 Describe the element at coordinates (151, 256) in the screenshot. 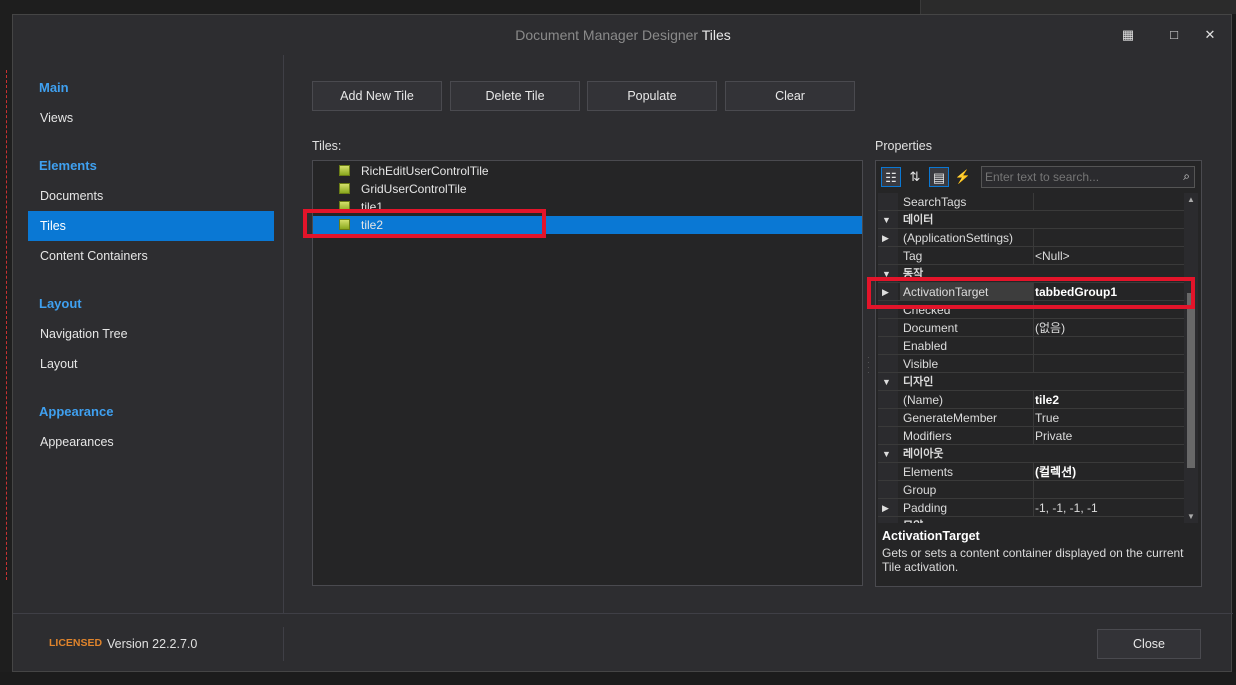

I see `nav-item-content-containers: Content Containers` at that location.